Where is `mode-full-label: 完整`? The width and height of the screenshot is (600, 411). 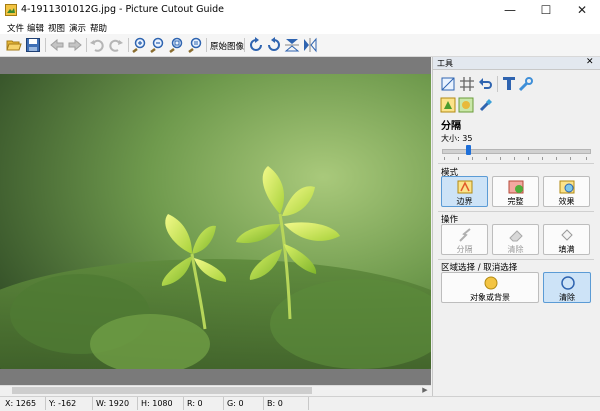
mode-full-label: 完整 is located at coordinates (515, 201).